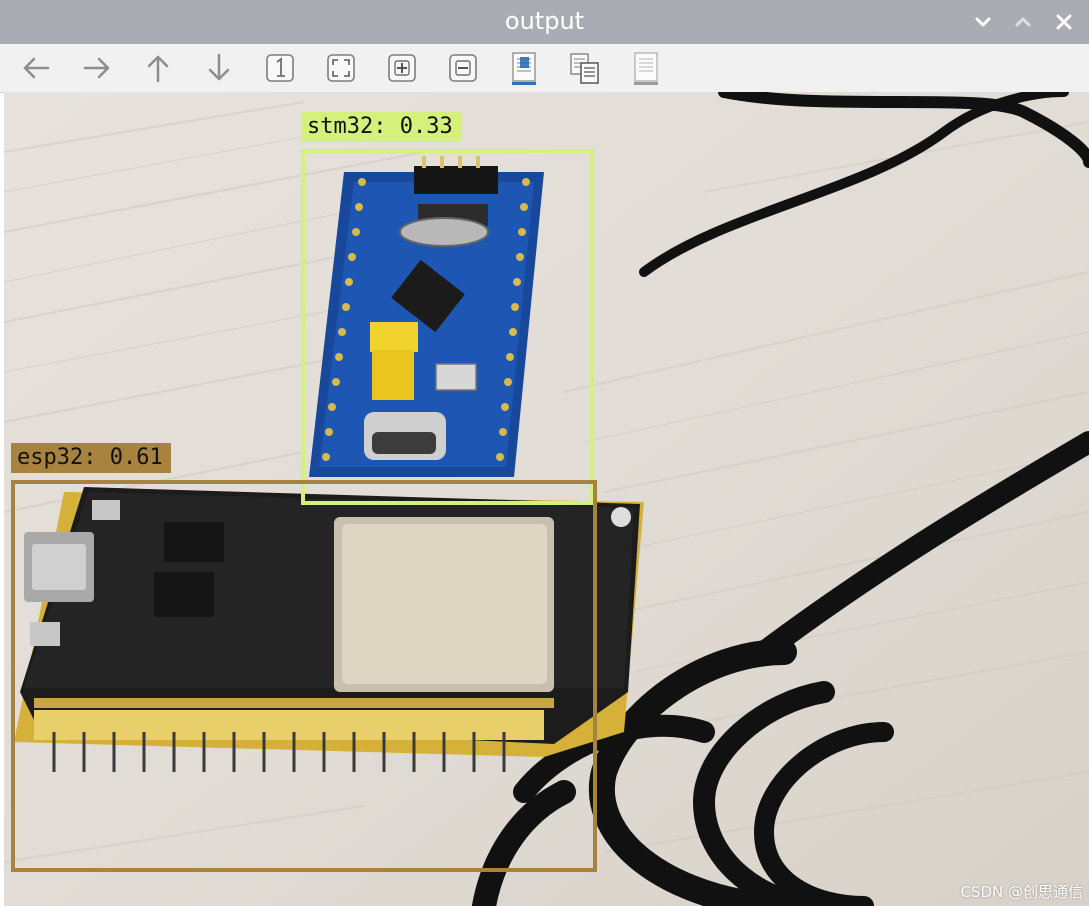 This screenshot has height=906, width=1089. What do you see at coordinates (1021, 892) in the screenshot?
I see `watermark: CSDN @创思通信` at bounding box center [1021, 892].